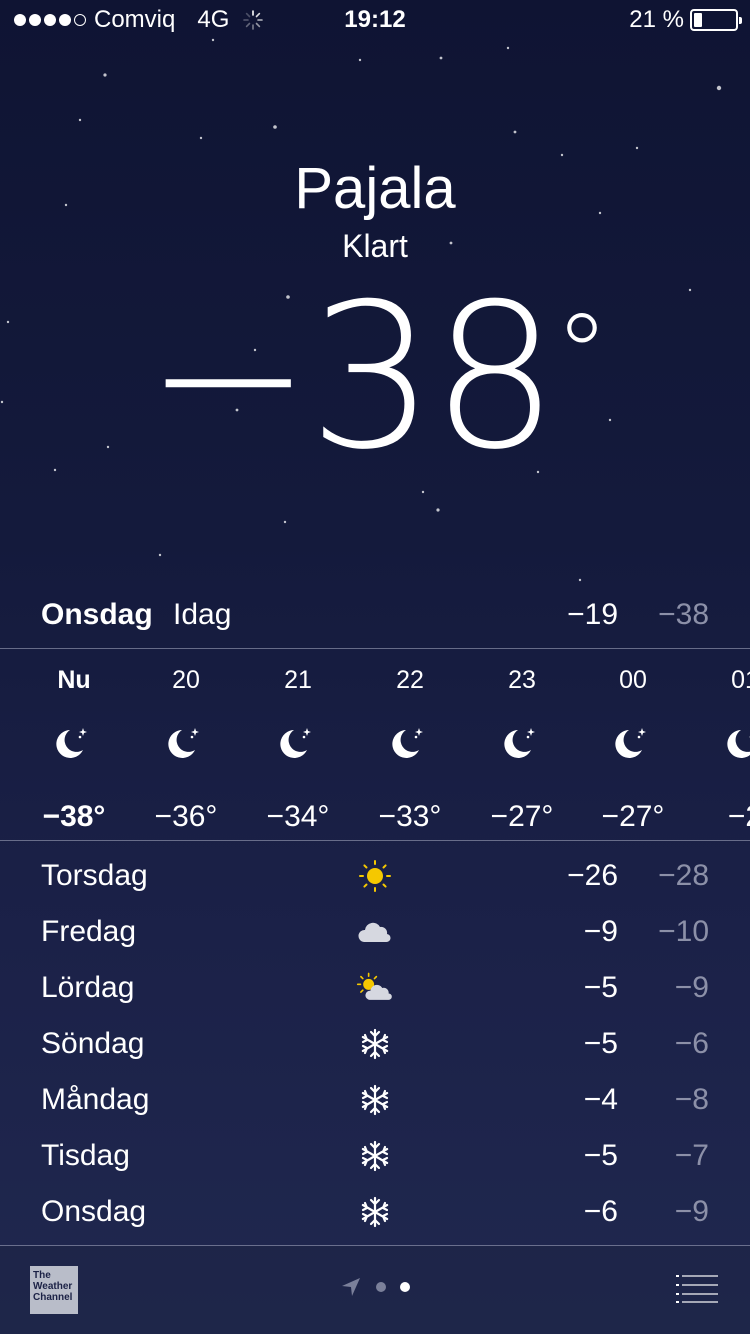 The image size is (750, 1334). Describe the element at coordinates (94, 875) in the screenshot. I see `day-name: Torsdag` at that location.